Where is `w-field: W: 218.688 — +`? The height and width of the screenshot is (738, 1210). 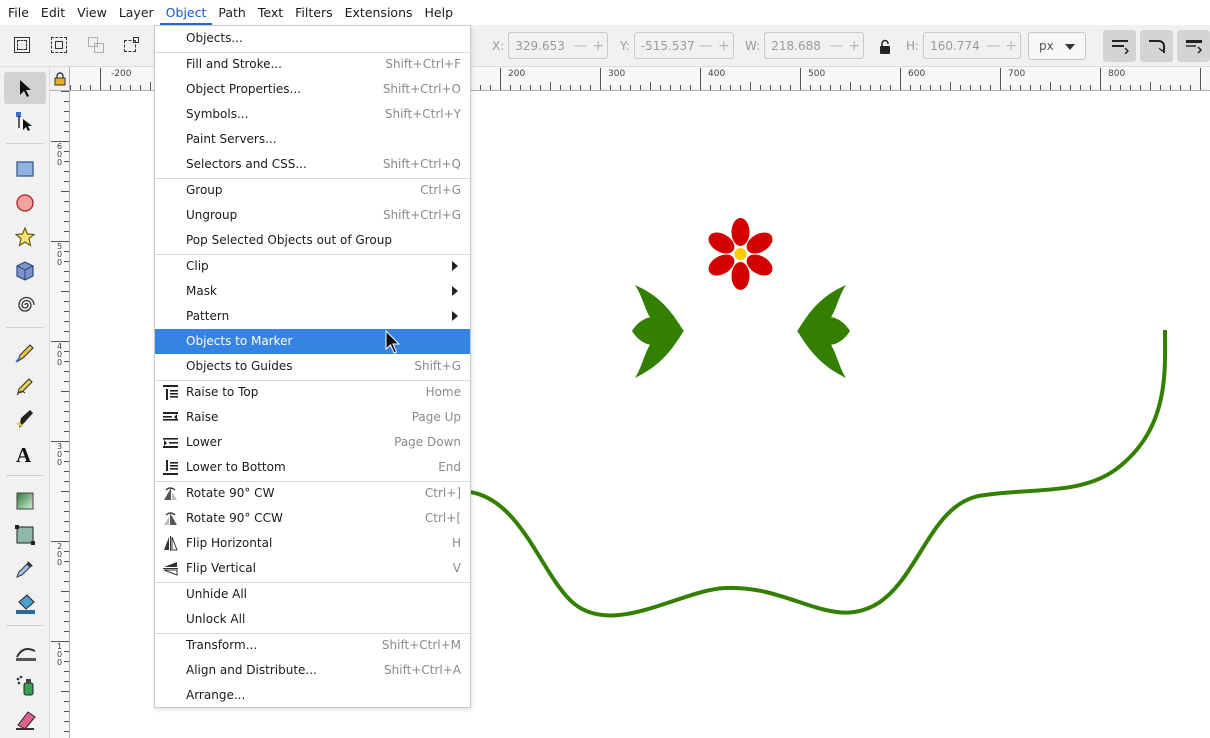
w-field: W: 218.688 — + is located at coordinates (805, 45).